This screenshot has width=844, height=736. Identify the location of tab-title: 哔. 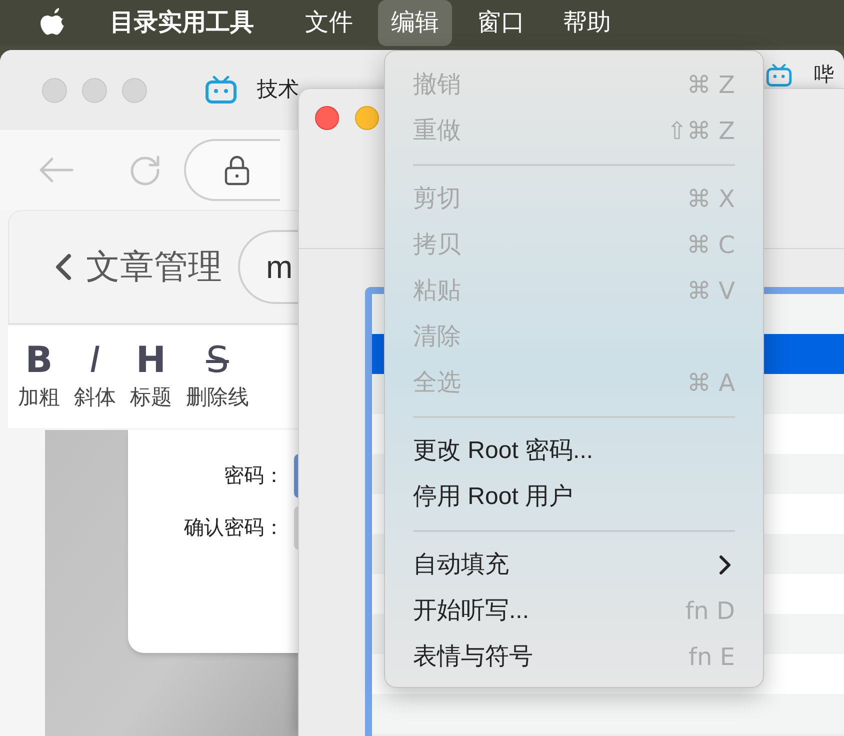
(824, 75).